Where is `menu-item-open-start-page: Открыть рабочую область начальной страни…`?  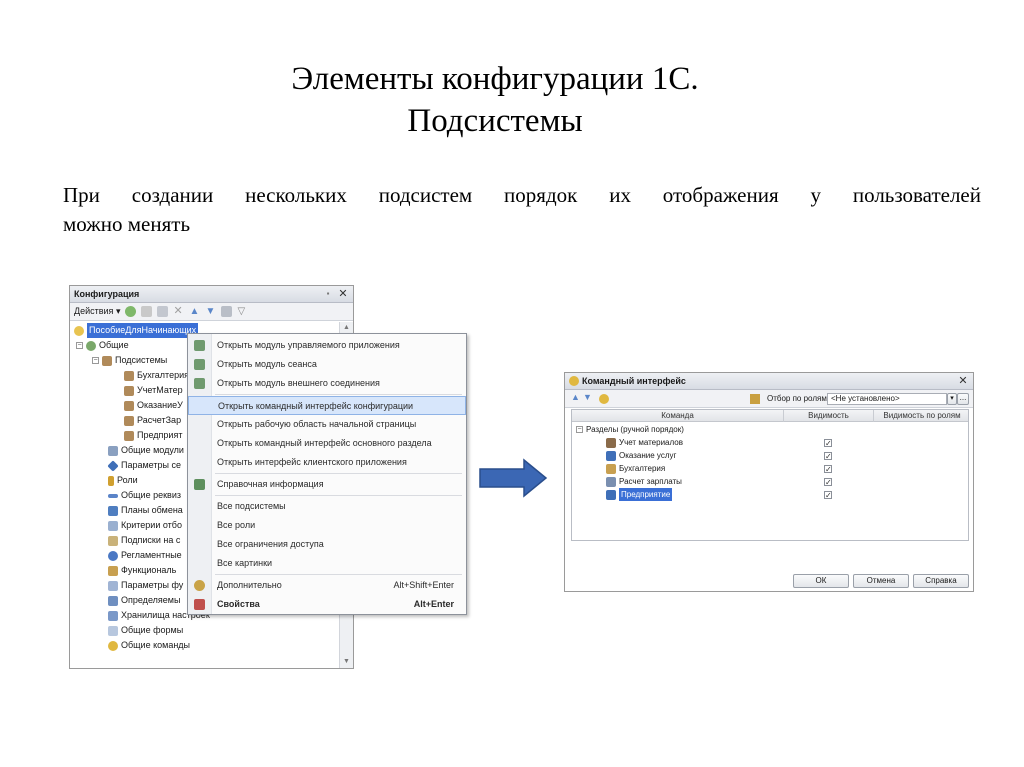 menu-item-open-start-page: Открыть рабочую область начальной страни… is located at coordinates (327, 424).